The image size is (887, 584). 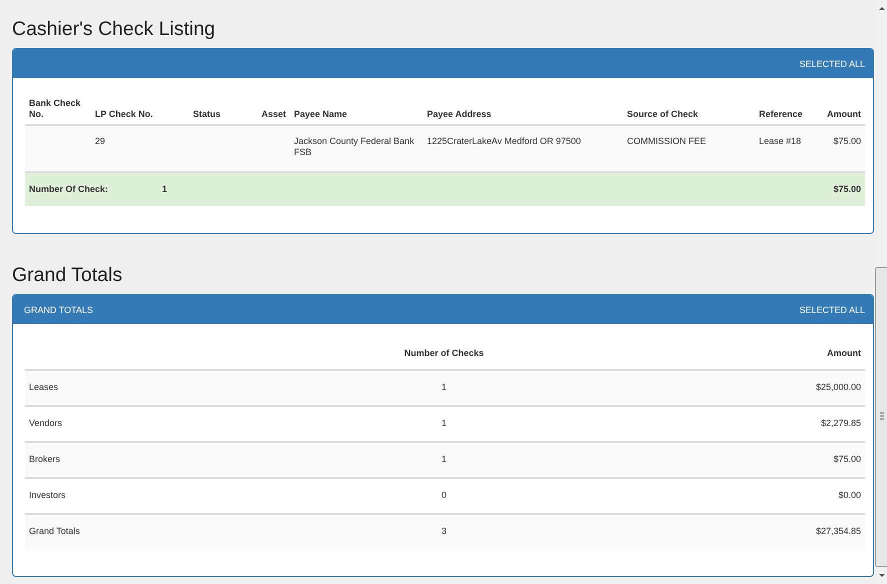 What do you see at coordinates (165, 189) in the screenshot?
I see `check-count: 1` at bounding box center [165, 189].